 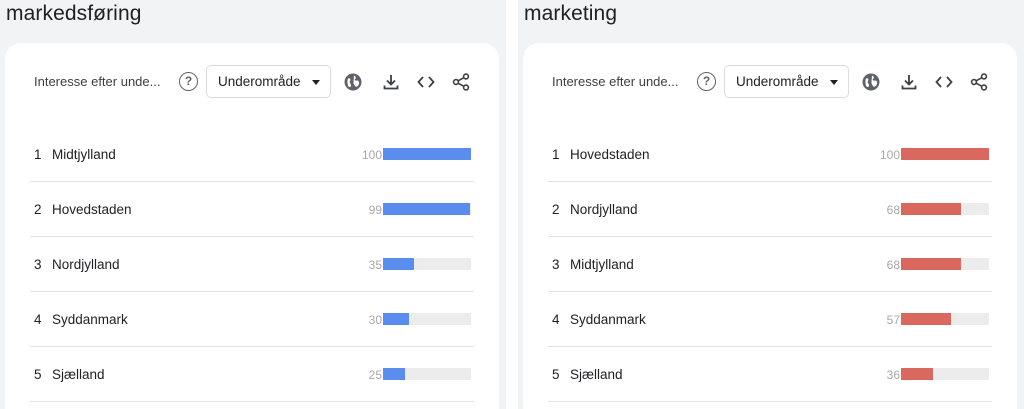 What do you see at coordinates (252, 209) in the screenshot?
I see `list-item: 2 Hovedstaden 99` at bounding box center [252, 209].